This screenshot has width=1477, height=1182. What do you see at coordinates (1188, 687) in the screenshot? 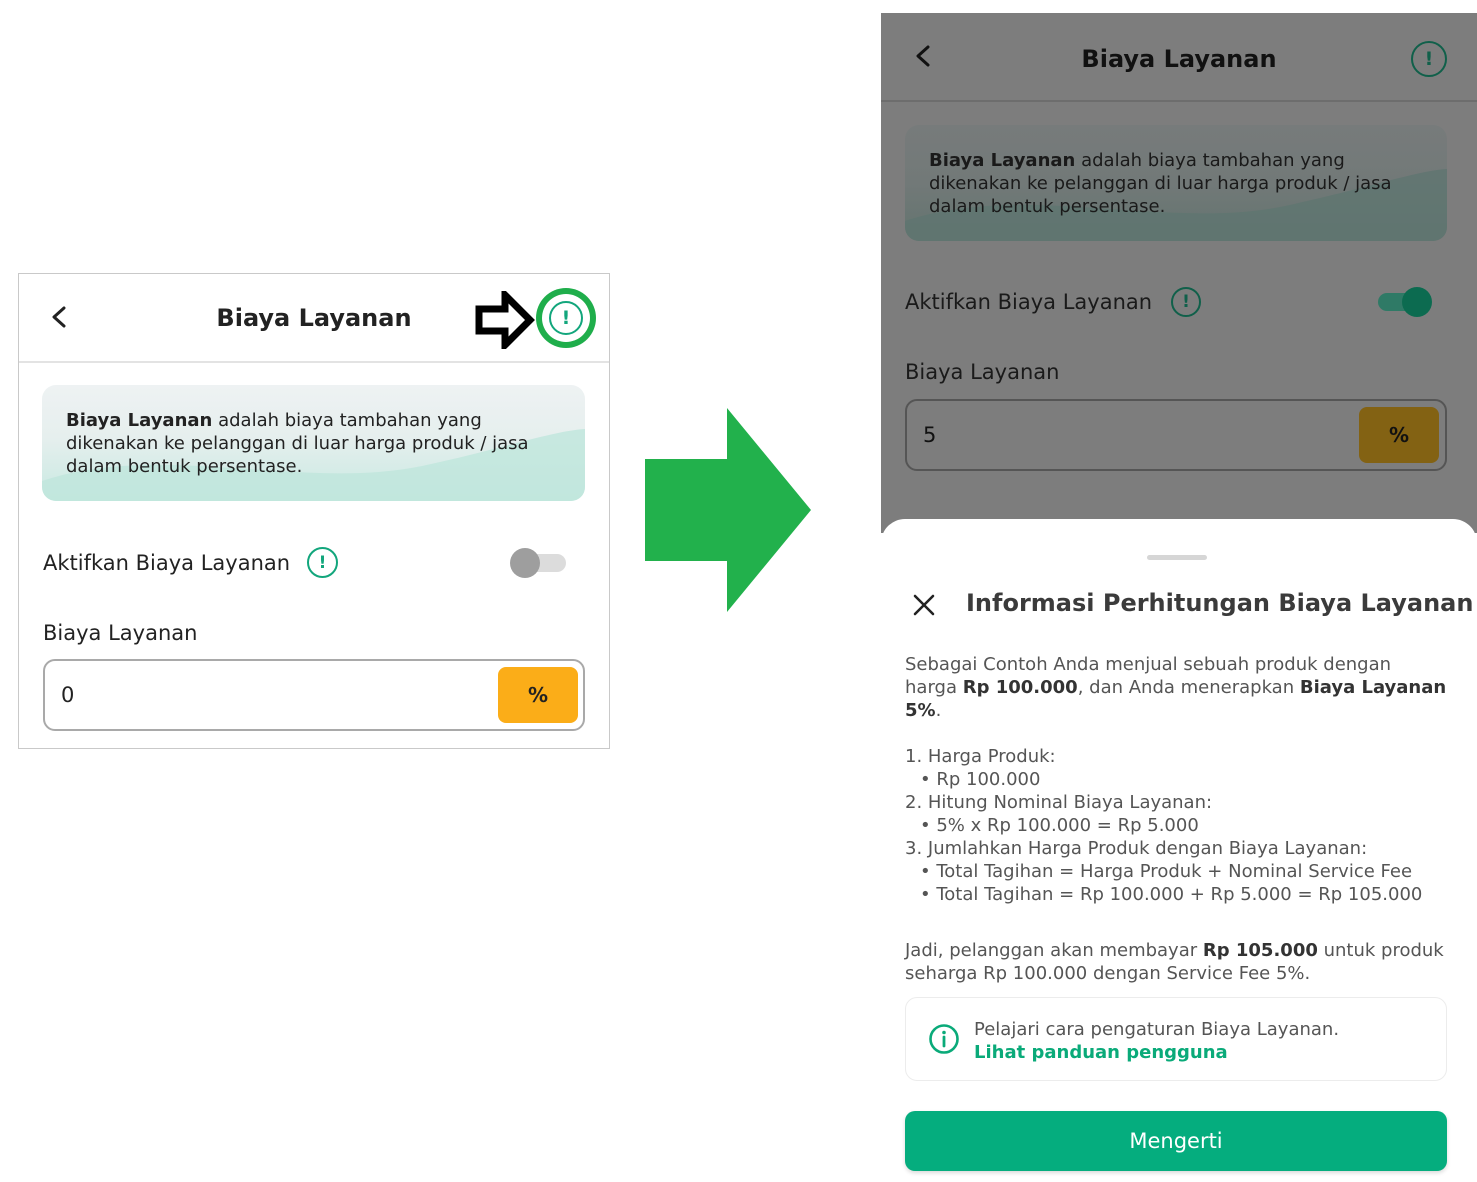
I see `intro-line2-c: , dan Anda menerapkan` at bounding box center [1188, 687].